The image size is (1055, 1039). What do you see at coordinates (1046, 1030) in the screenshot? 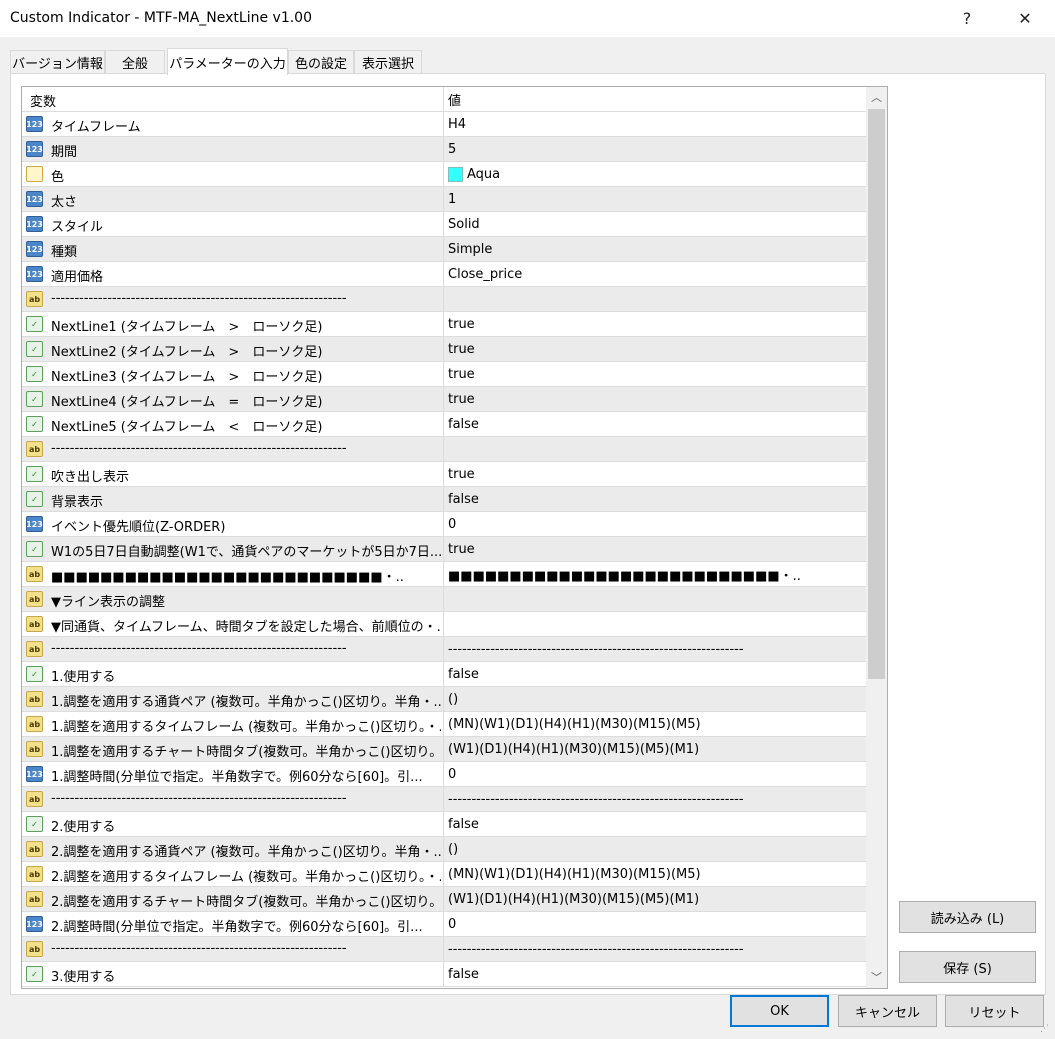
I see `resize-grip-icon: ⋰` at bounding box center [1046, 1030].